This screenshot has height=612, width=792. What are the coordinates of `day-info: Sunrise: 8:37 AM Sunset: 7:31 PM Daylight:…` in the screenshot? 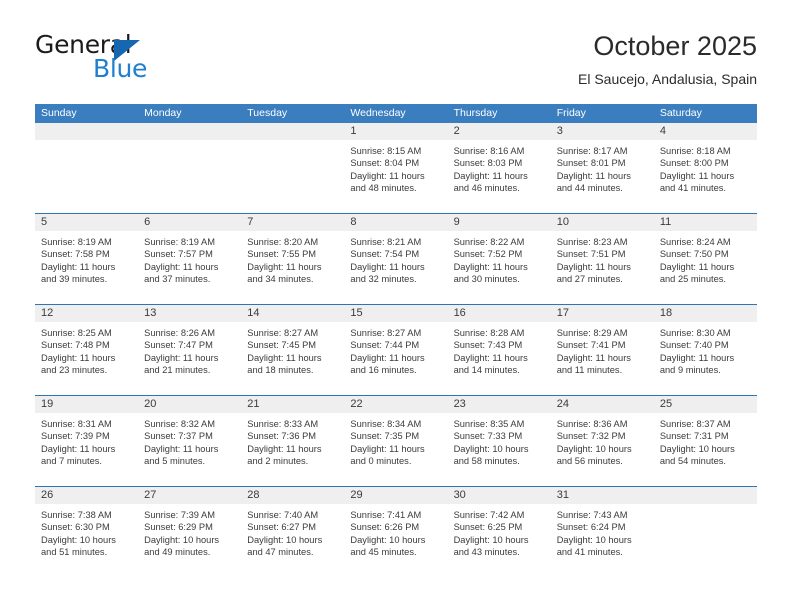 It's located at (705, 441).